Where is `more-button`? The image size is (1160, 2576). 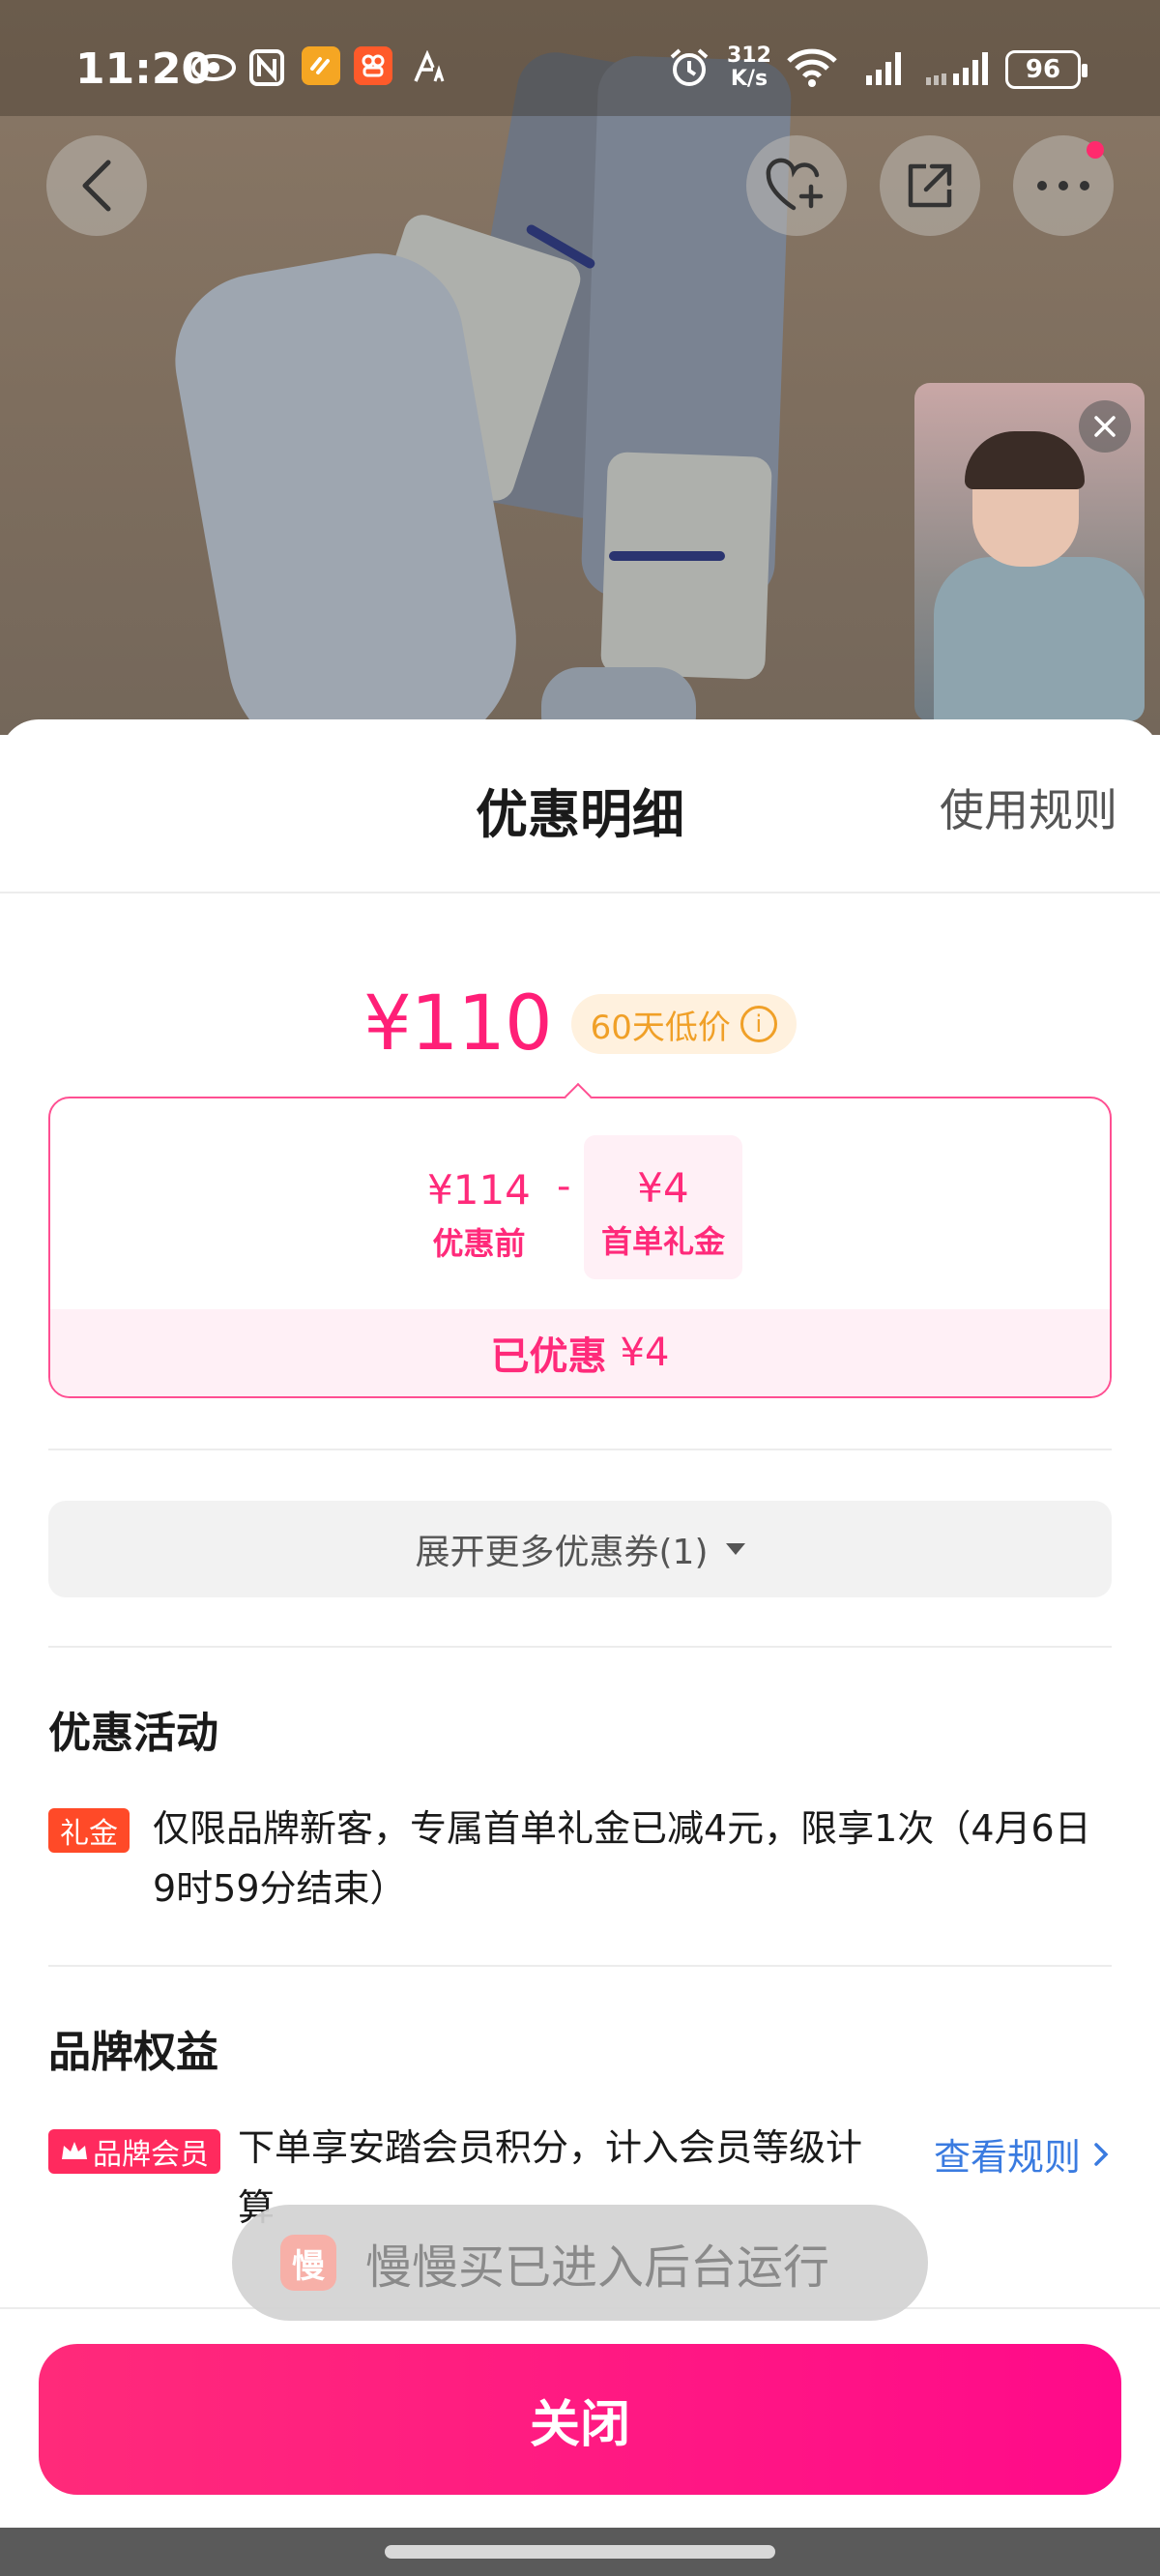
more-button is located at coordinates (1063, 185).